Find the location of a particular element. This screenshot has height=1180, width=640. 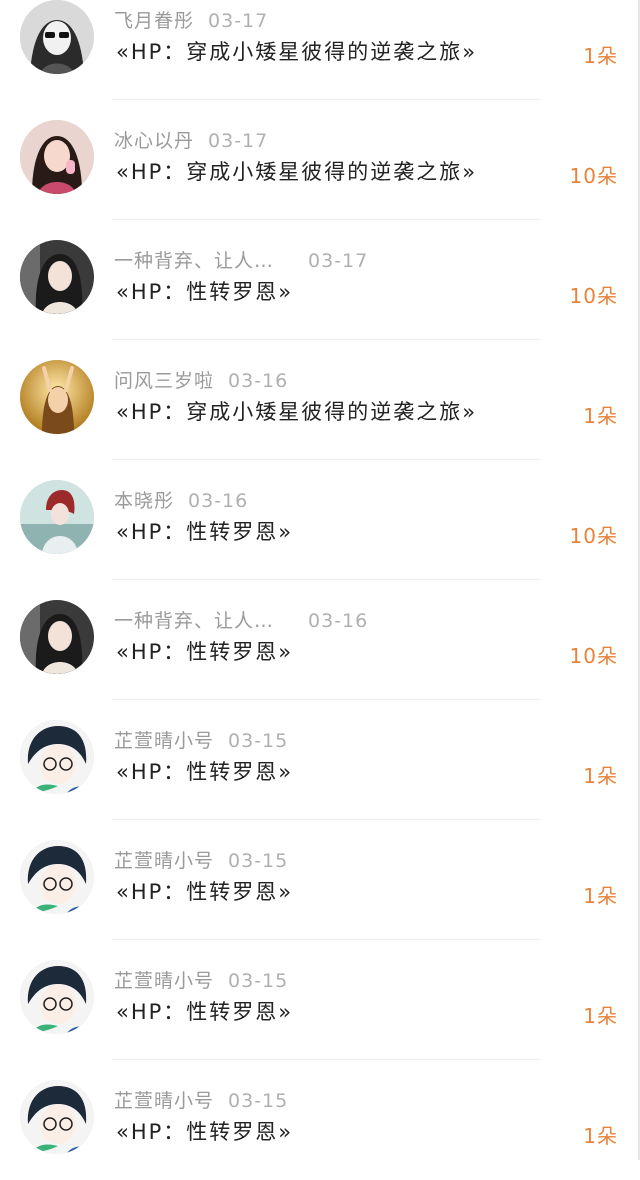

list-item: 冰心以丹 03-17 «HP：穿成小矮星彼得的逆袭之旅» 10朵 is located at coordinates (320, 160).